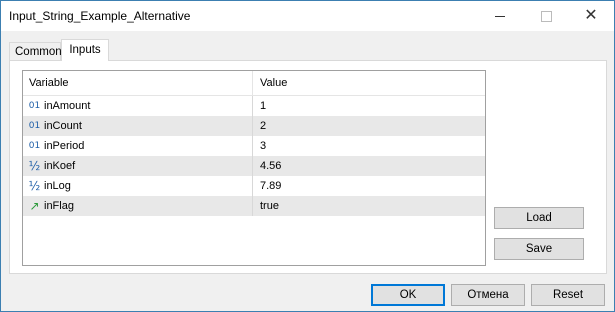 This screenshot has width=615, height=312. I want to click on bool-flag-icon: ↗, so click(34, 206).